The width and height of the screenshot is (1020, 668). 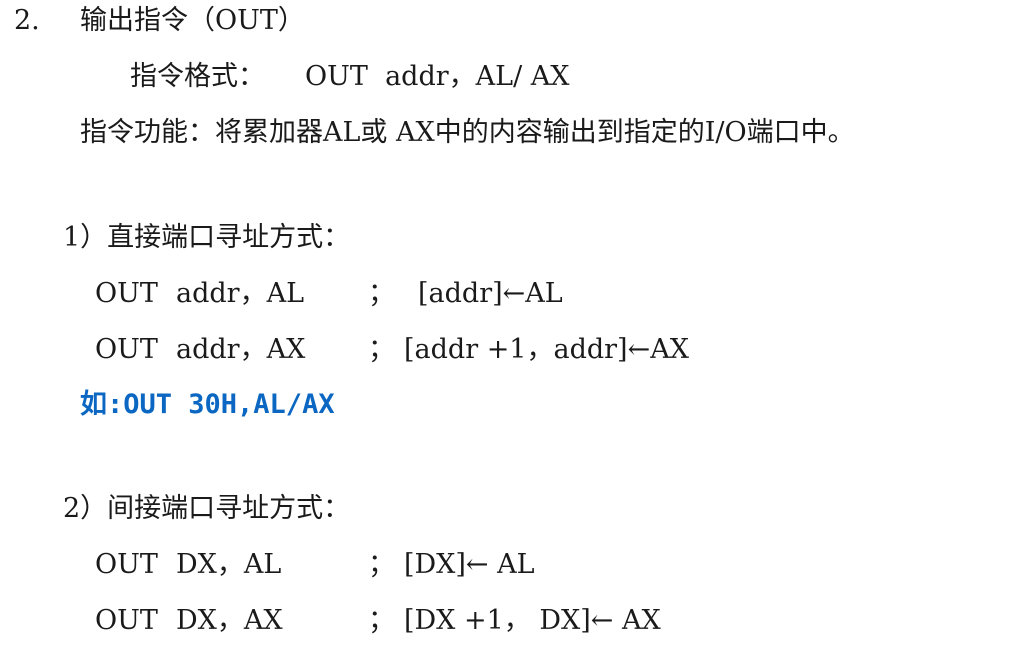 I want to click on instruction-args: addr，AX, so click(x=241, y=349).